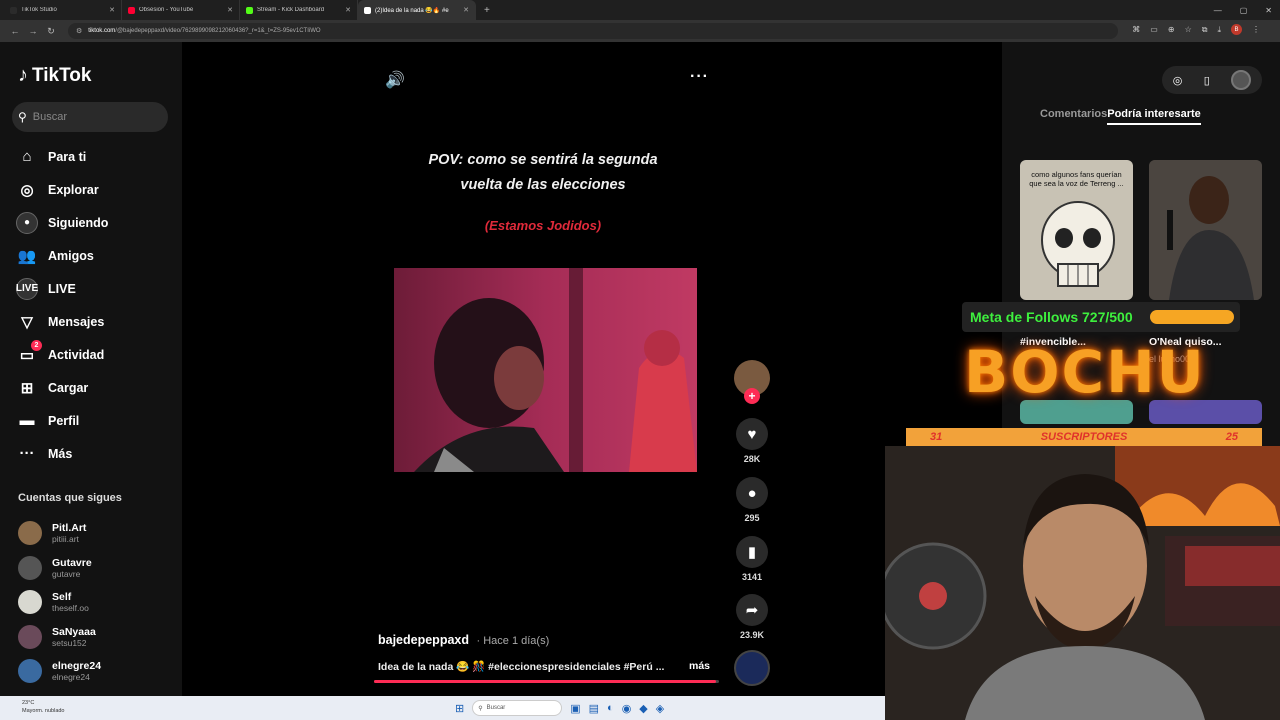  I want to click on home-icon: ⌂, so click(27, 156).